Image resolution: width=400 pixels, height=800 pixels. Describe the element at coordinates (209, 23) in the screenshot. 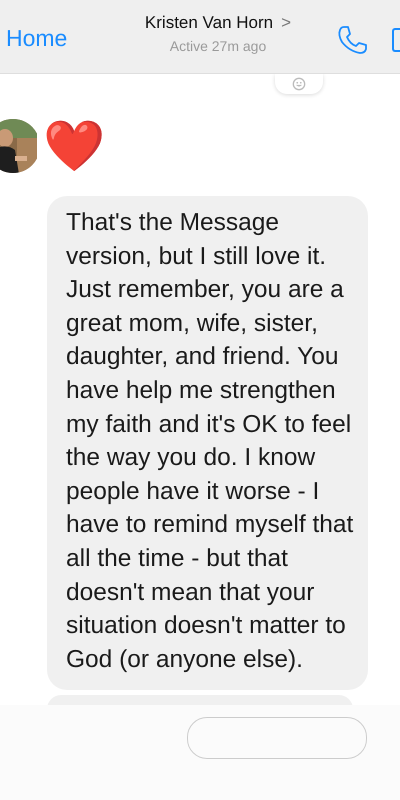

I see `contact-name: Kristen Van Horn` at that location.